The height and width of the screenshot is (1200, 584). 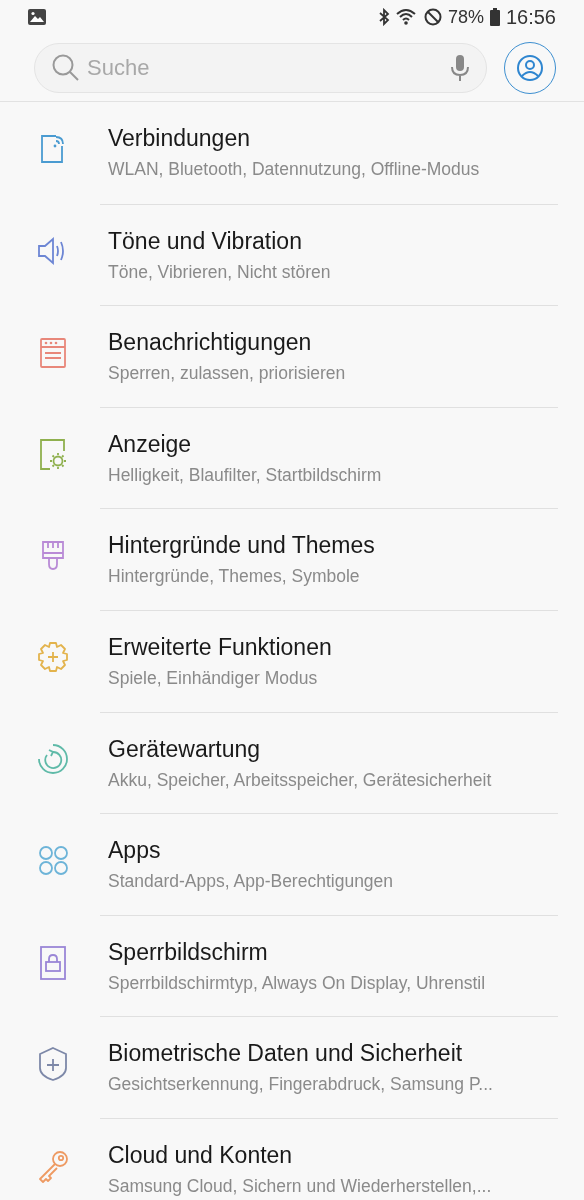 What do you see at coordinates (292, 965) in the screenshot?
I see `settings-item: Sperrbildschirm Sperrbildschirmtyp, Always On Display, Uhrenstil` at bounding box center [292, 965].